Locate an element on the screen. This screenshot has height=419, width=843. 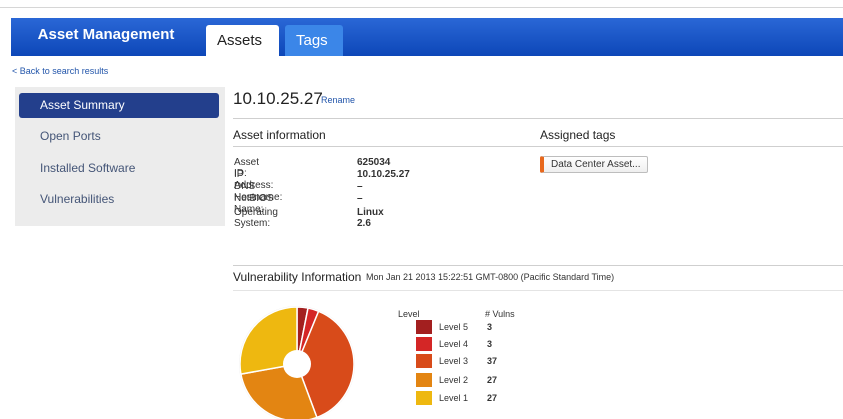
legend-level-label: Level 4 is located at coordinates (454, 344).